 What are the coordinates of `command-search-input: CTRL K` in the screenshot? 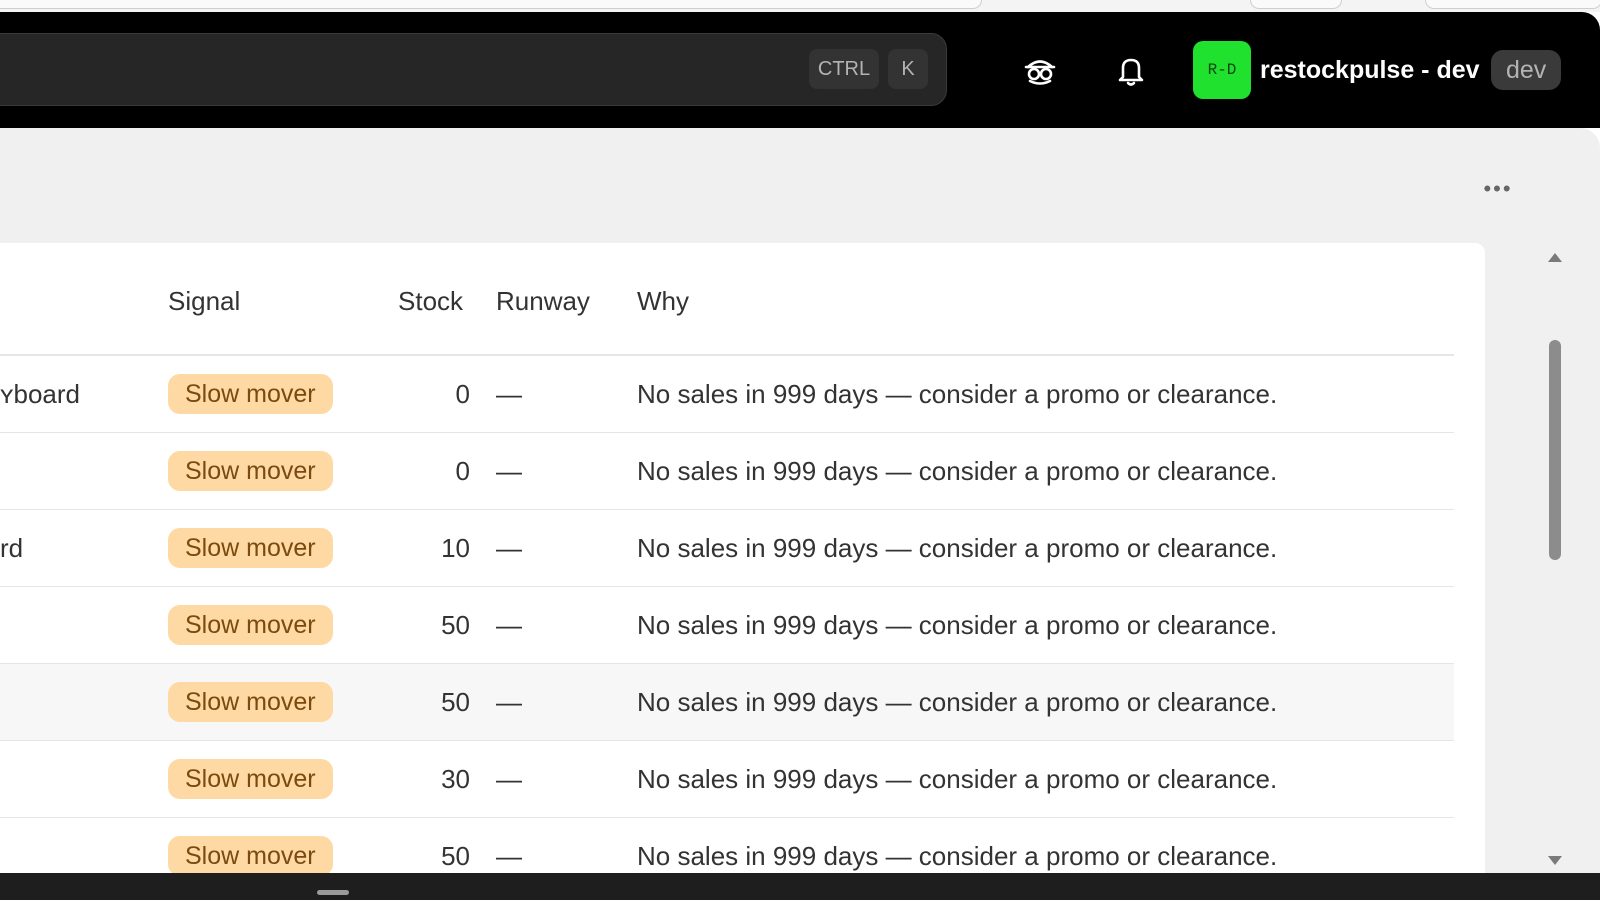 It's located at (473, 69).